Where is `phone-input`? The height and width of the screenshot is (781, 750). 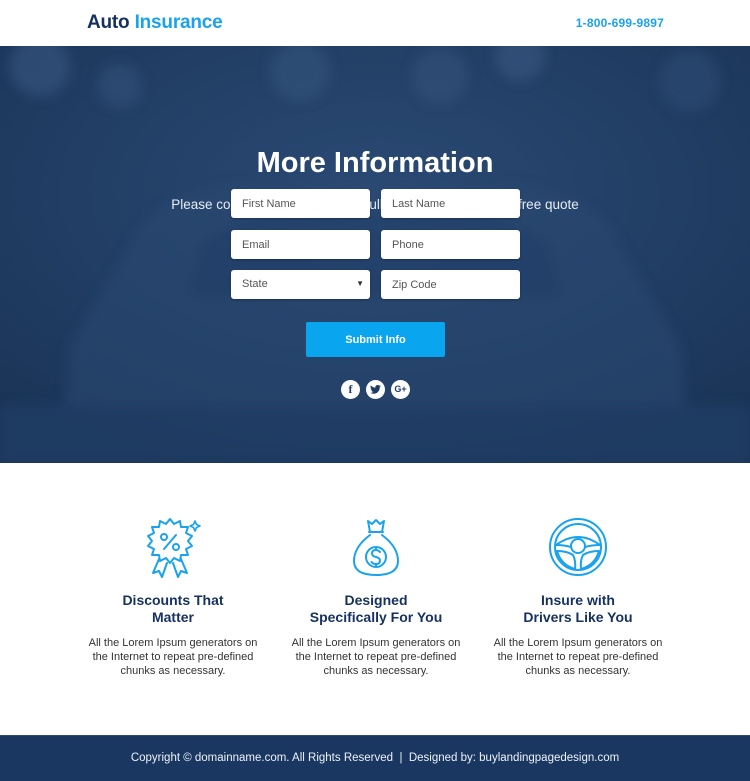
phone-input is located at coordinates (450, 244).